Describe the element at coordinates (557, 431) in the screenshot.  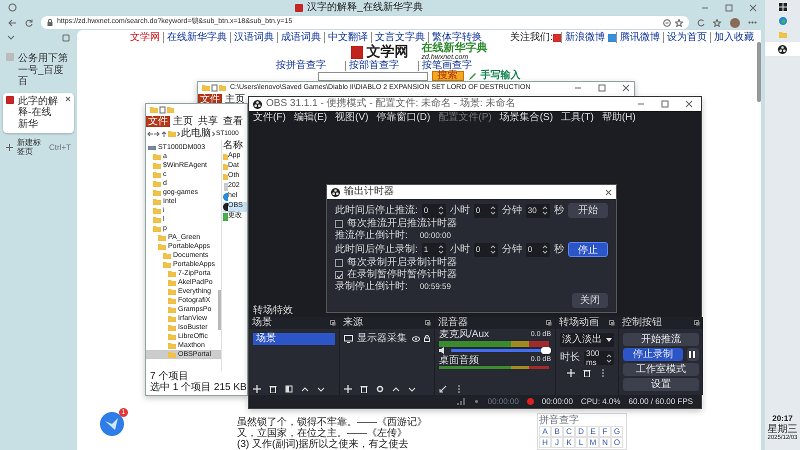
I see `pinyin-letter: B` at that location.